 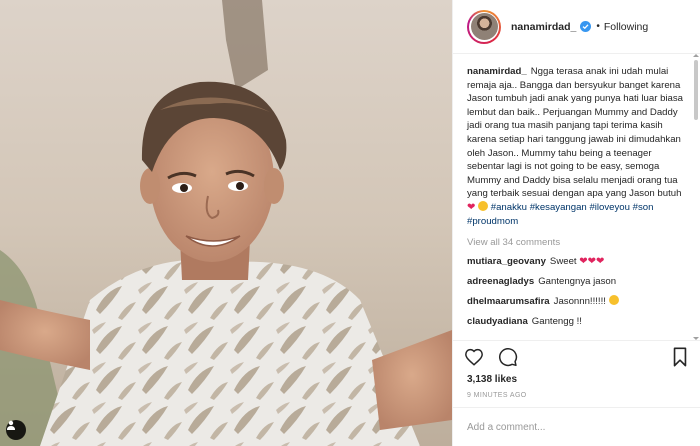 What do you see at coordinates (492, 379) in the screenshot?
I see `likes-count: 3,138 likes` at bounding box center [492, 379].